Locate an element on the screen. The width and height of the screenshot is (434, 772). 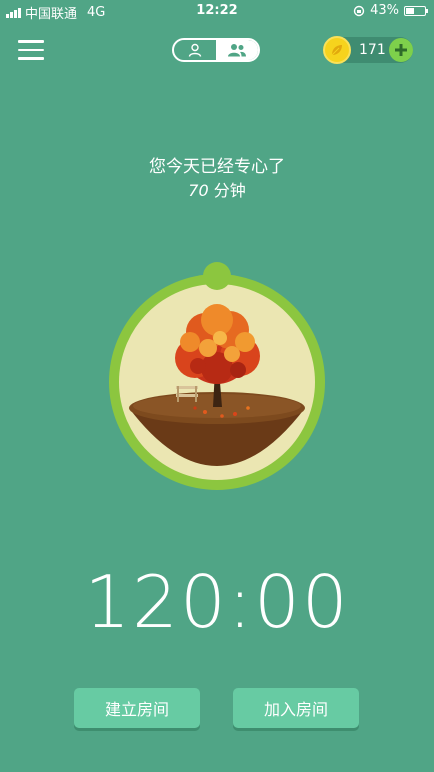
focus-minutes: 70 is located at coordinates (198, 190).